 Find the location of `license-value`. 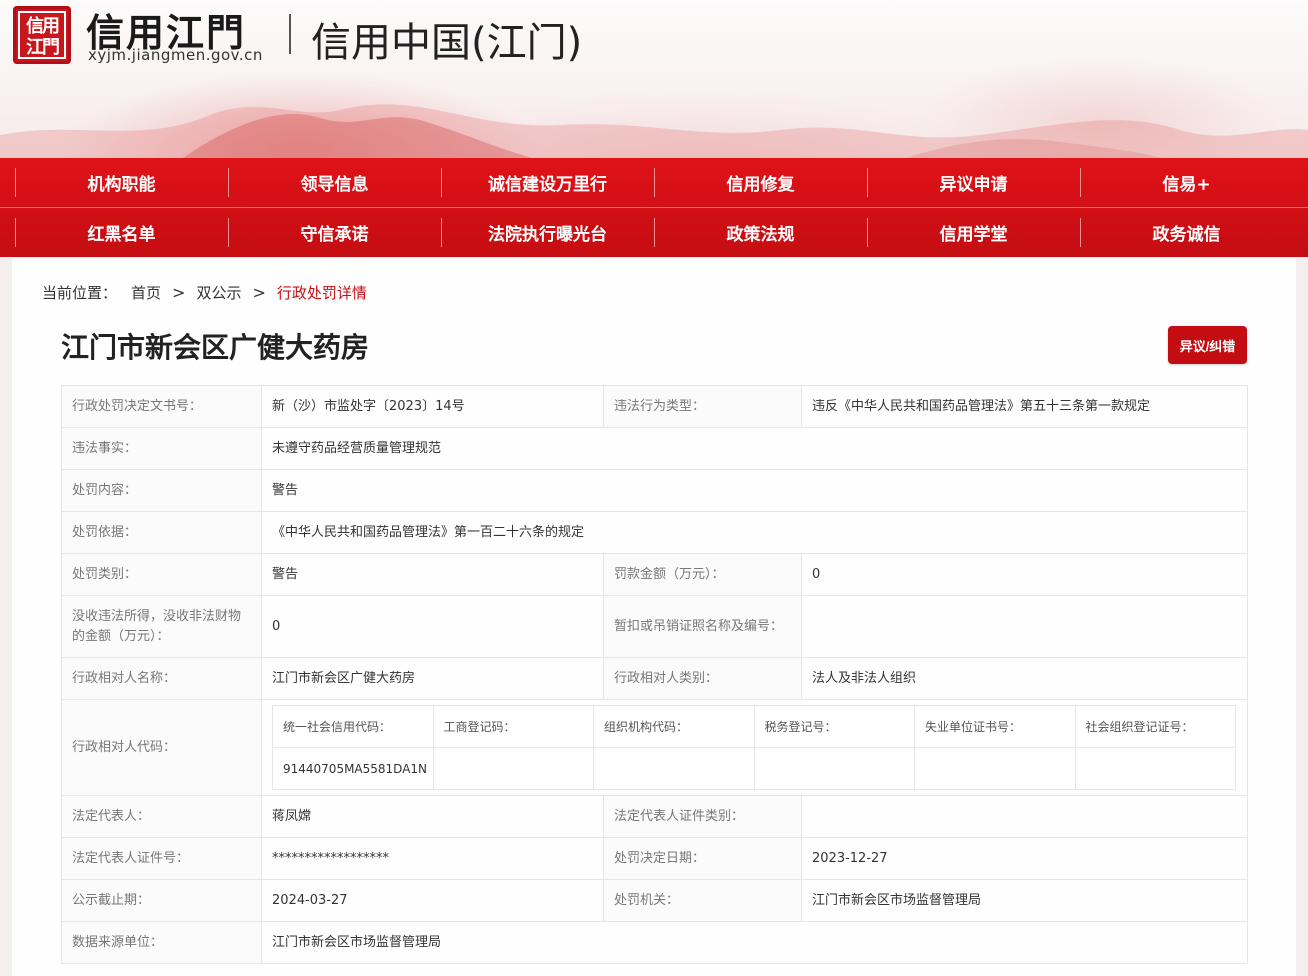

license-value is located at coordinates (1024, 626).